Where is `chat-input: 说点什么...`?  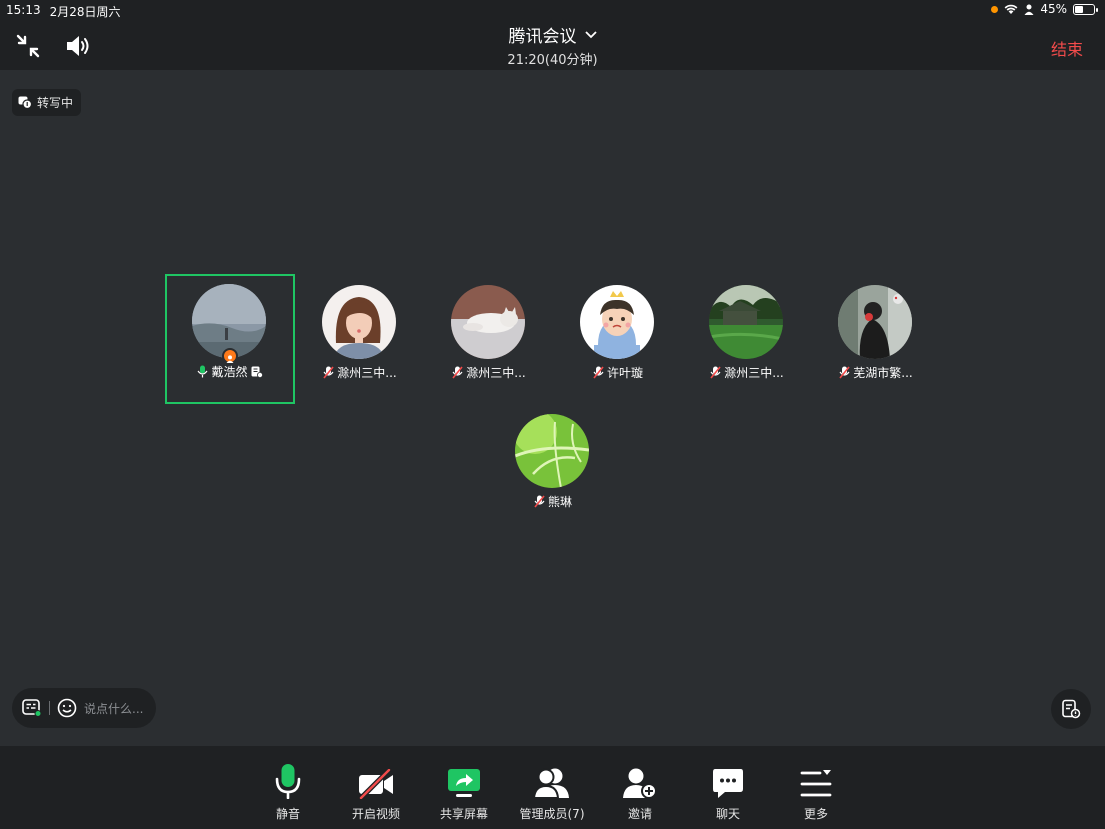
chat-input: 说点什么... is located at coordinates (84, 708).